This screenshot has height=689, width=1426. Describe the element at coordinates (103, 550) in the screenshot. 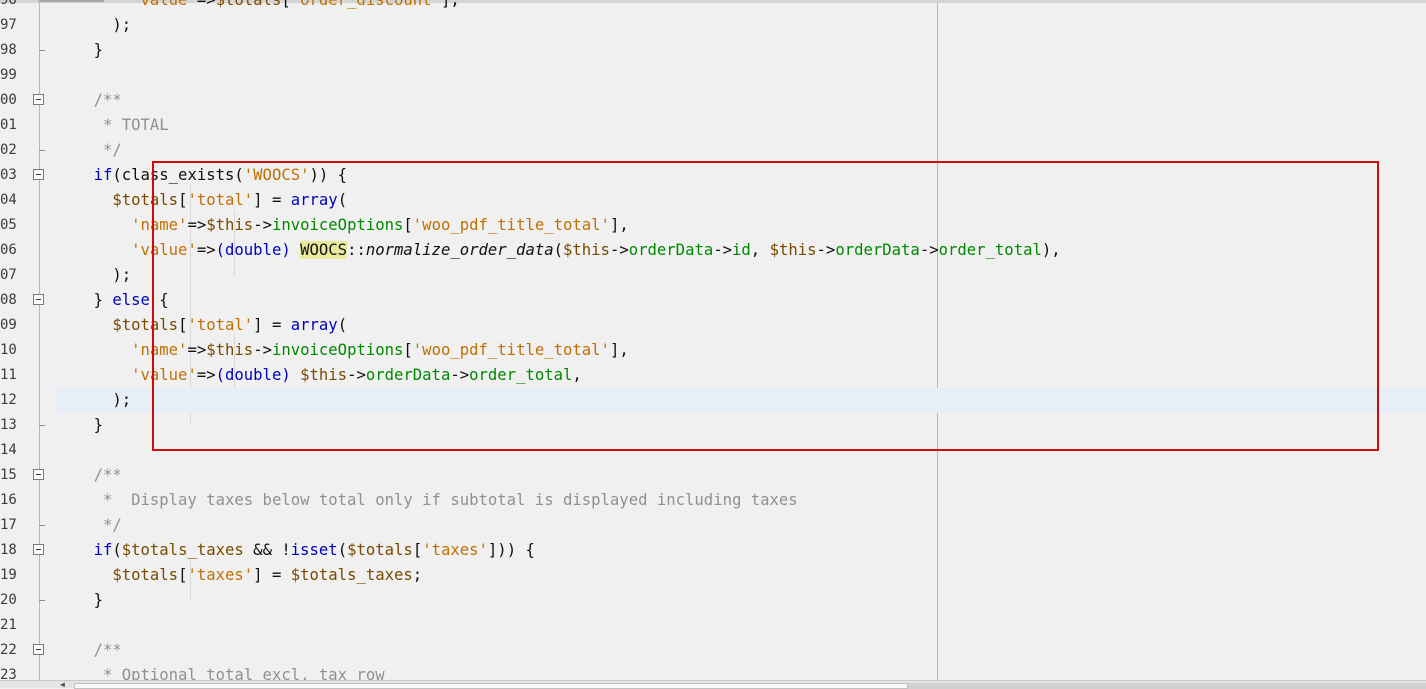

I see `code-token: if` at that location.